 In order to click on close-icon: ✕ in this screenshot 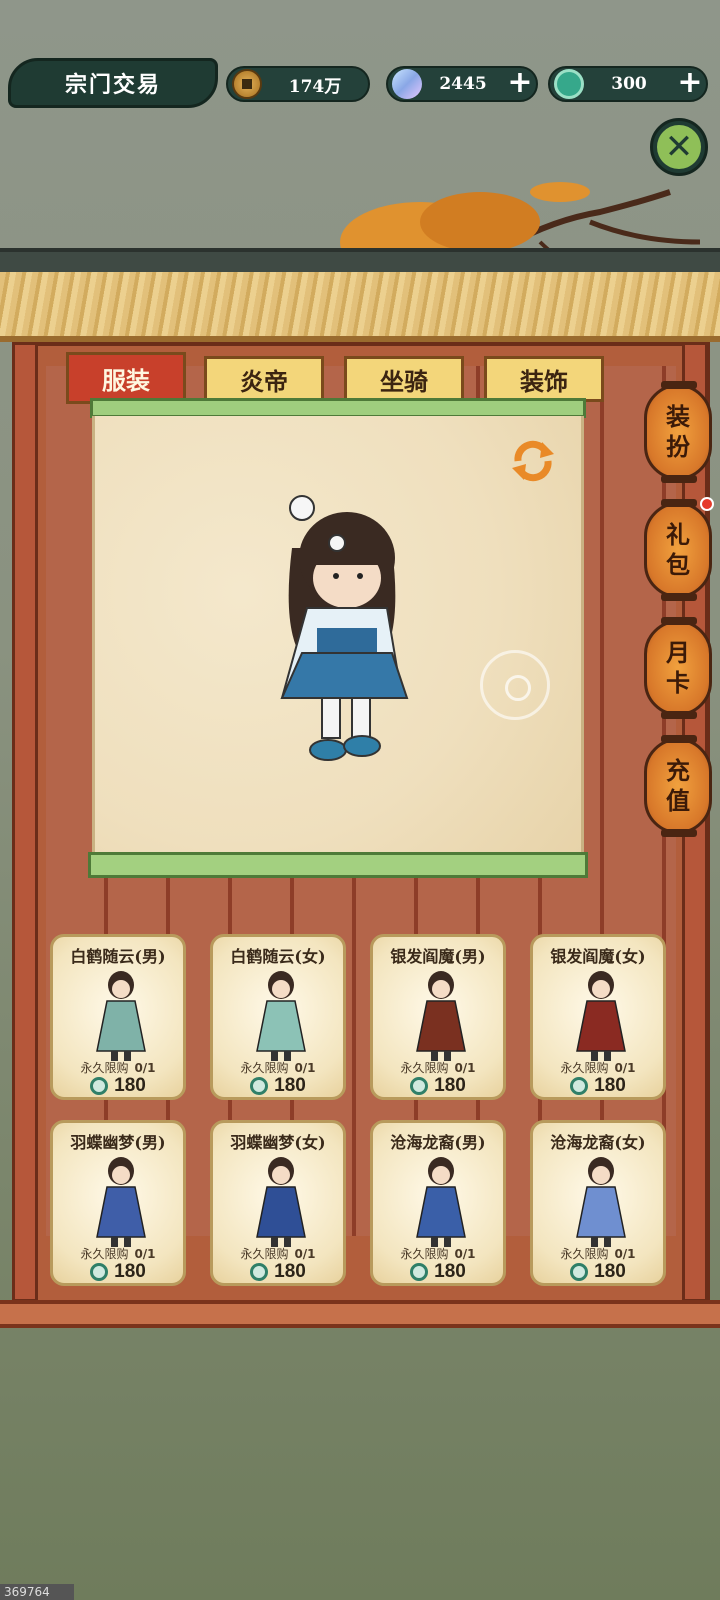, I will do `click(679, 147)`.